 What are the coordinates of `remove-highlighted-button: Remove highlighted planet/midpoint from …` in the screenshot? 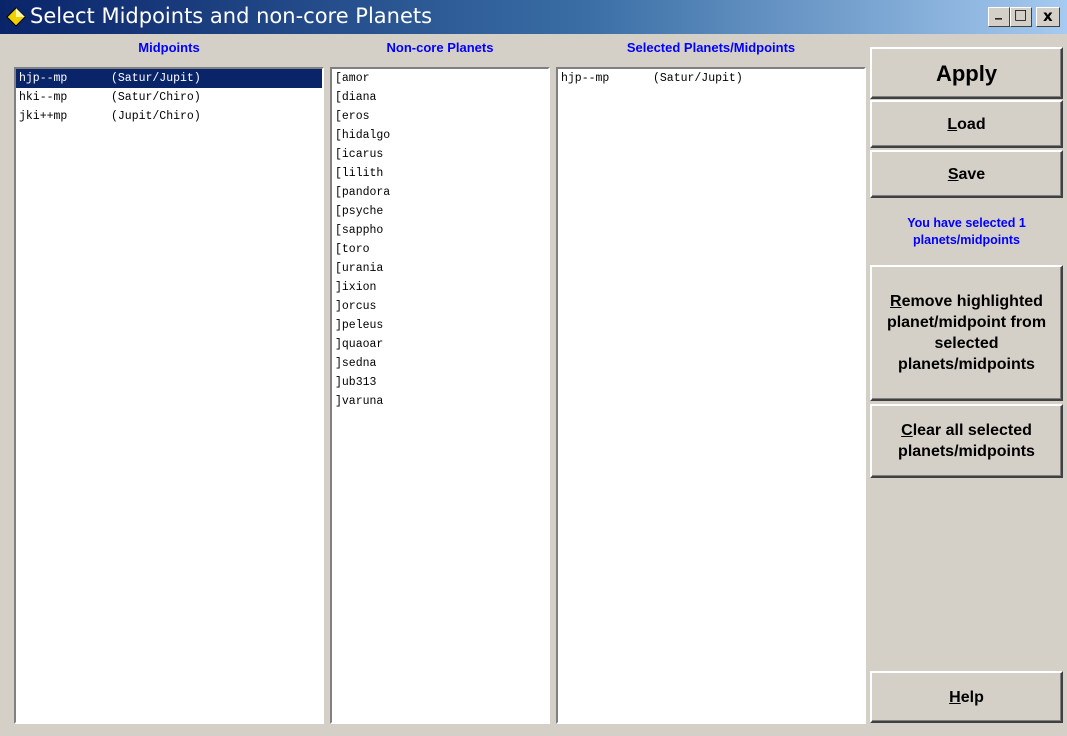 It's located at (966, 333).